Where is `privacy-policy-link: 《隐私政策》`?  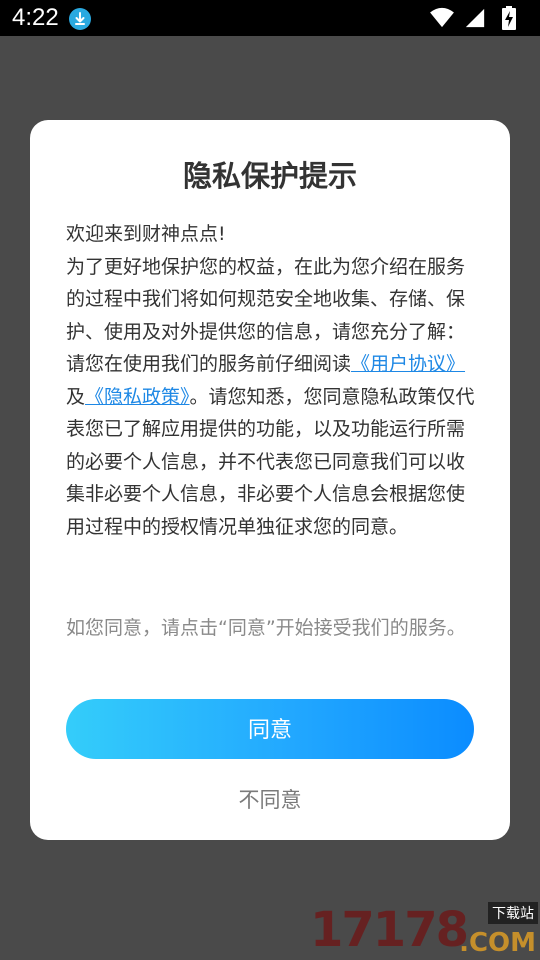
privacy-policy-link: 《隐私政策》 is located at coordinates (137, 397).